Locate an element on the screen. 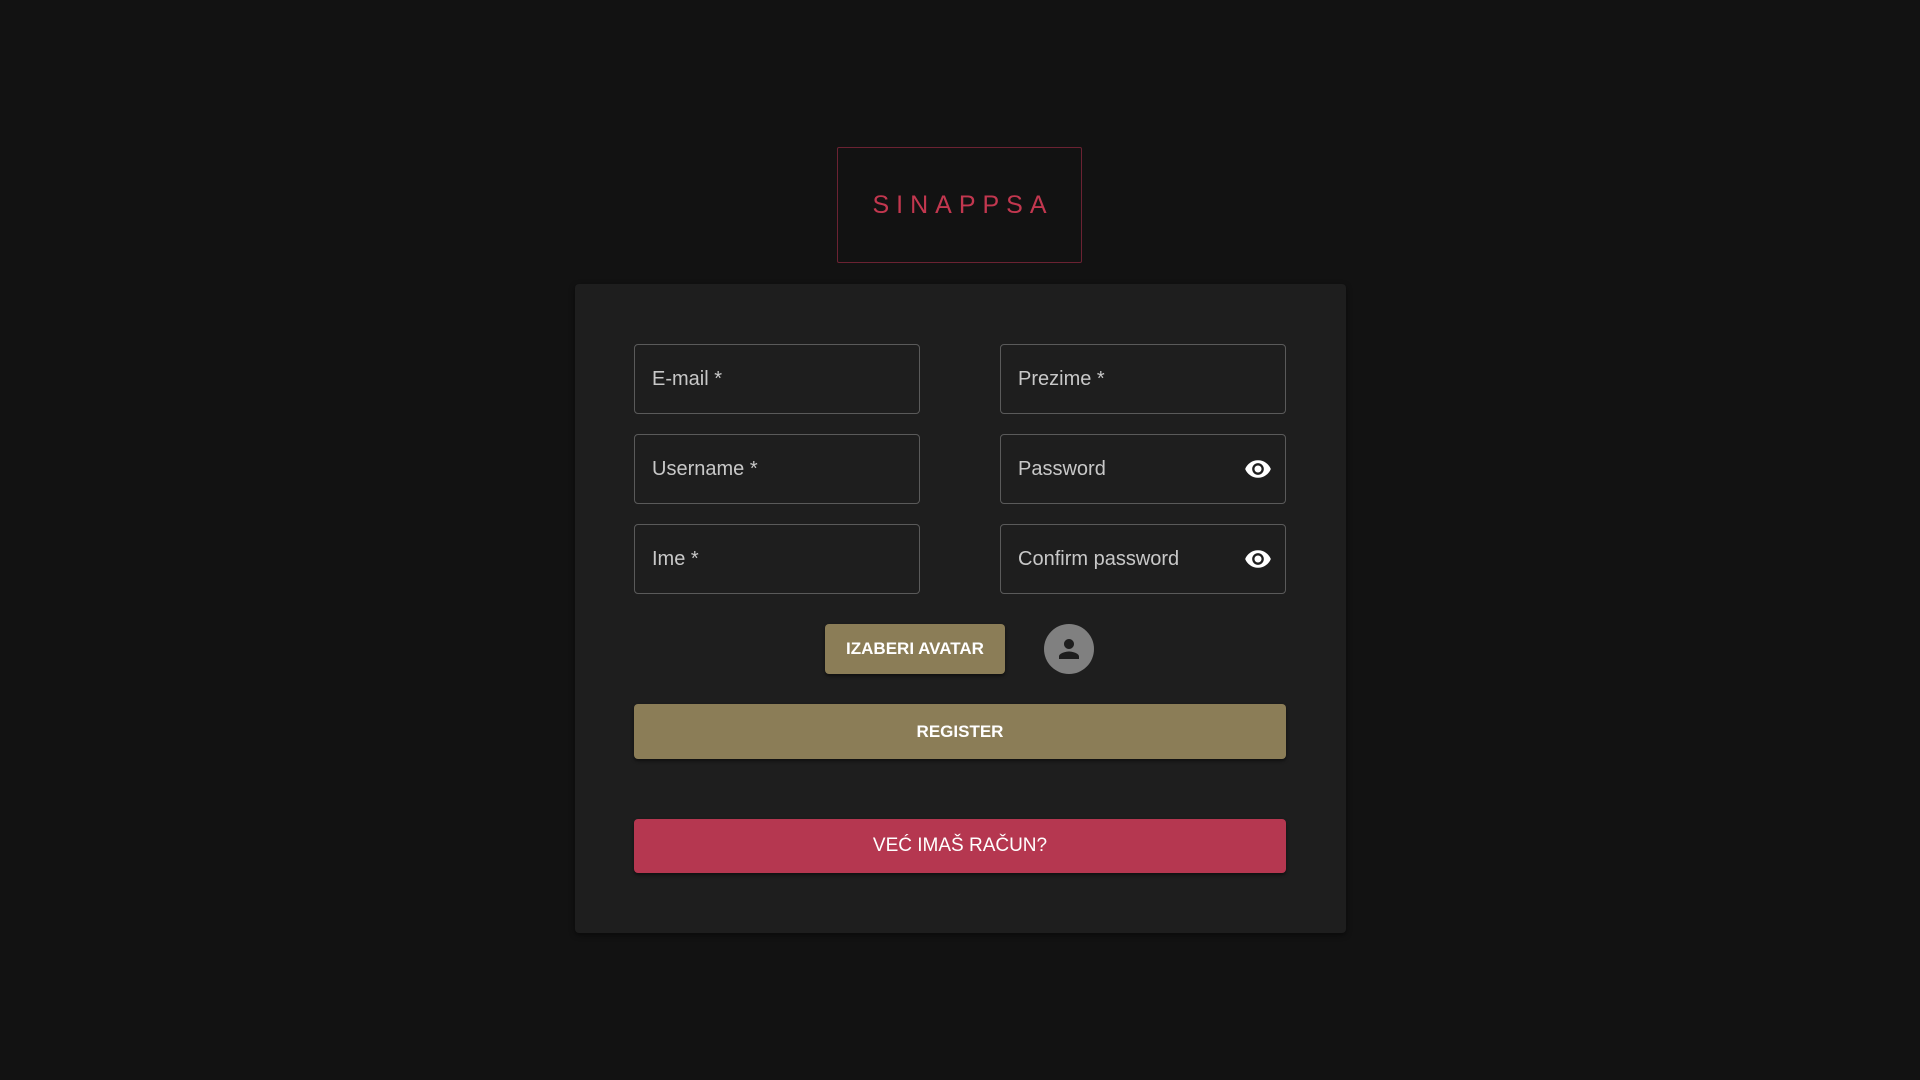 The image size is (1920, 1080). ime-field: Ime * is located at coordinates (777, 559).